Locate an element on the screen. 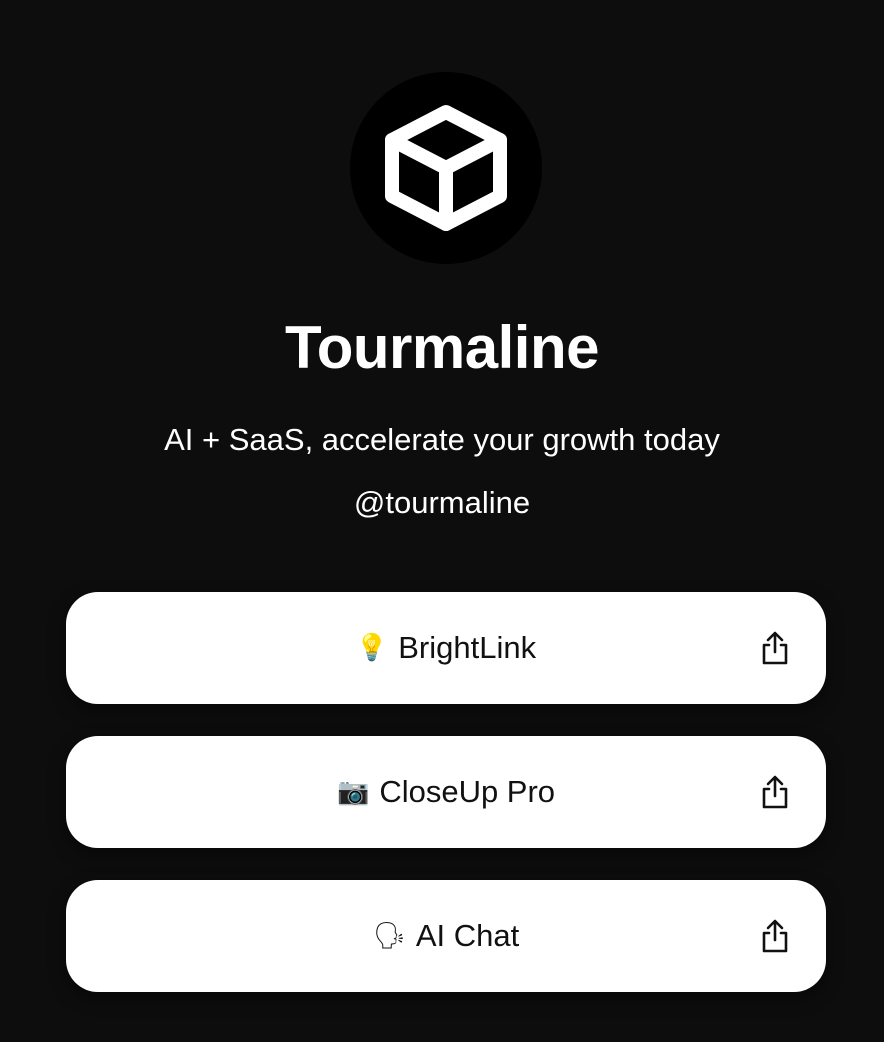 The image size is (884, 1042). lightbulb-icon: 💡 is located at coordinates (372, 648).